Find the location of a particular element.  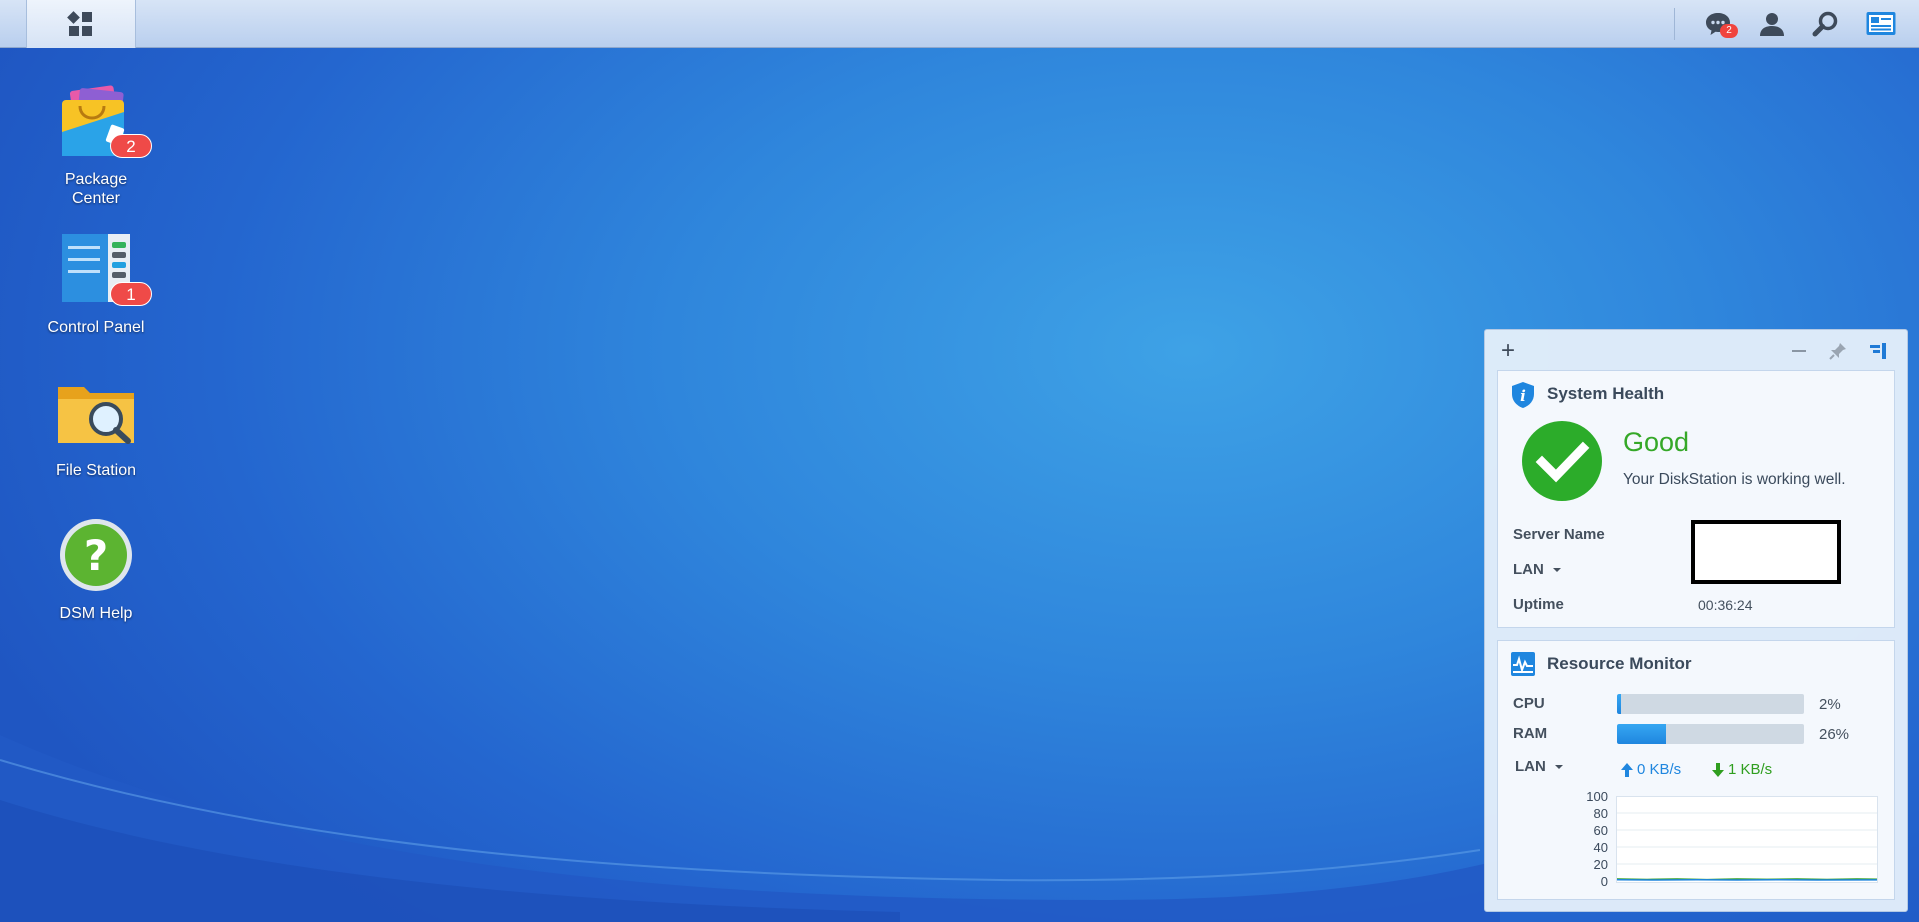

help-icon: ? is located at coordinates (96, 558).